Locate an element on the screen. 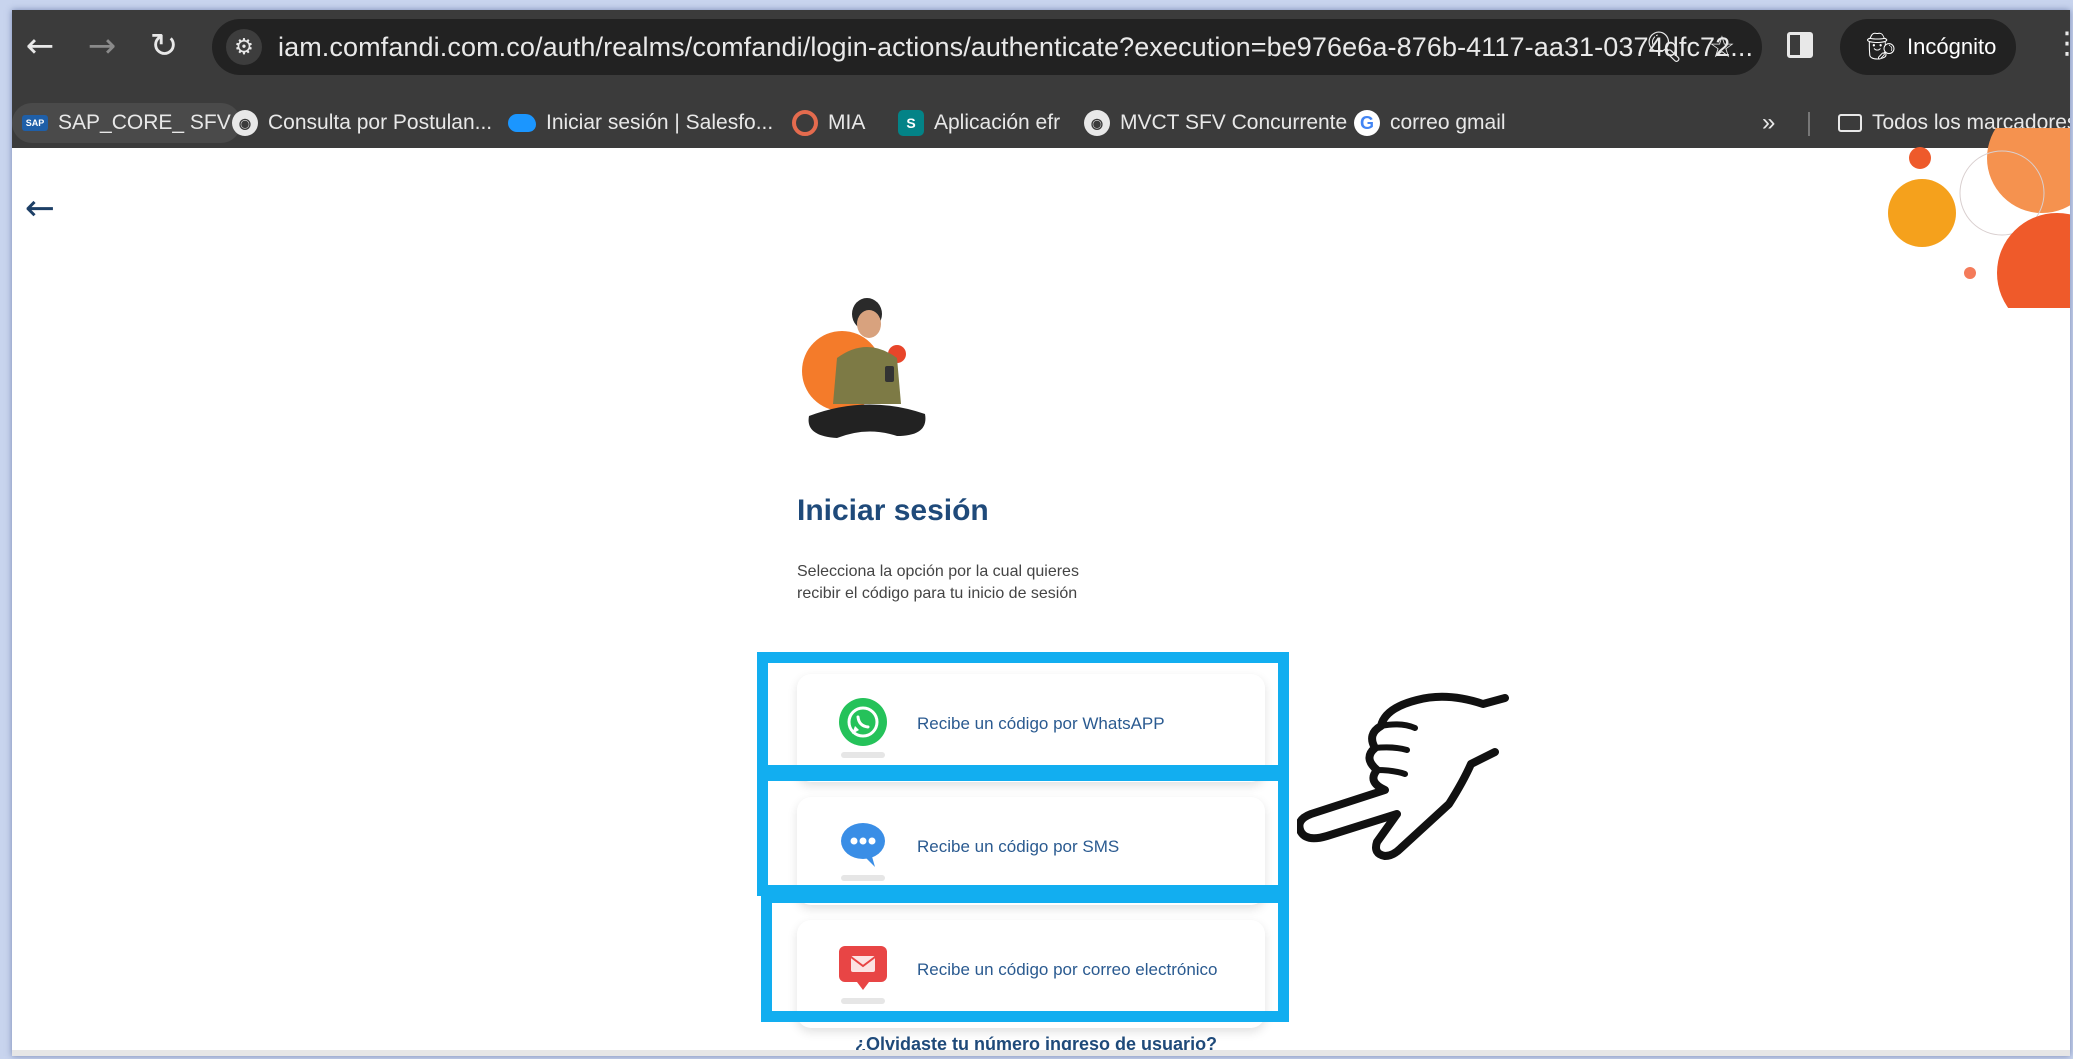  sharepoint-icon: S is located at coordinates (911, 123).